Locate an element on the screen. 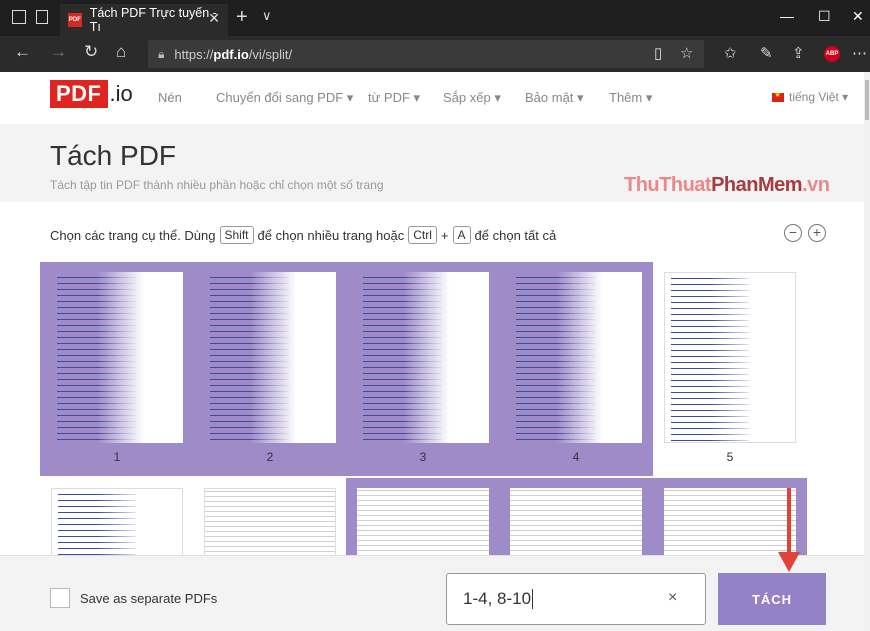 Image resolution: width=870 pixels, height=631 pixels. zoom-out-icon: − is located at coordinates (793, 233).